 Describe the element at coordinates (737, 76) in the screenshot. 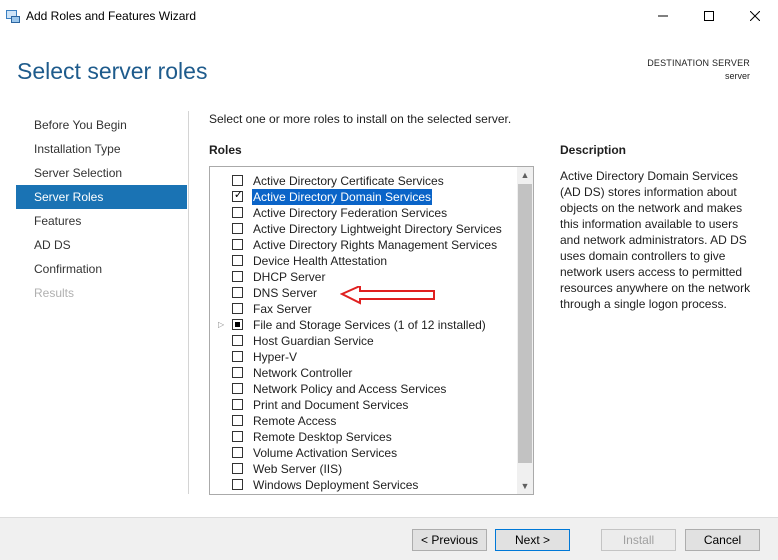

I see `destination-server-value: server` at that location.